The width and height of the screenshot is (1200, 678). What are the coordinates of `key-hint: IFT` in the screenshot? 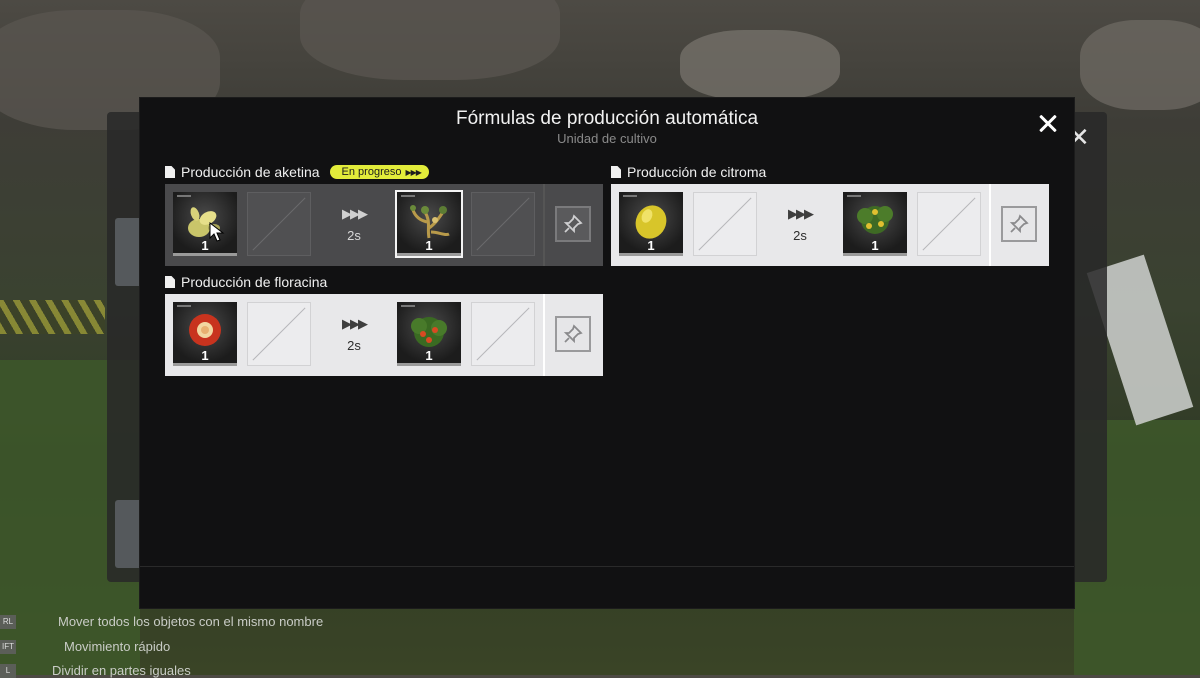 It's located at (8, 647).